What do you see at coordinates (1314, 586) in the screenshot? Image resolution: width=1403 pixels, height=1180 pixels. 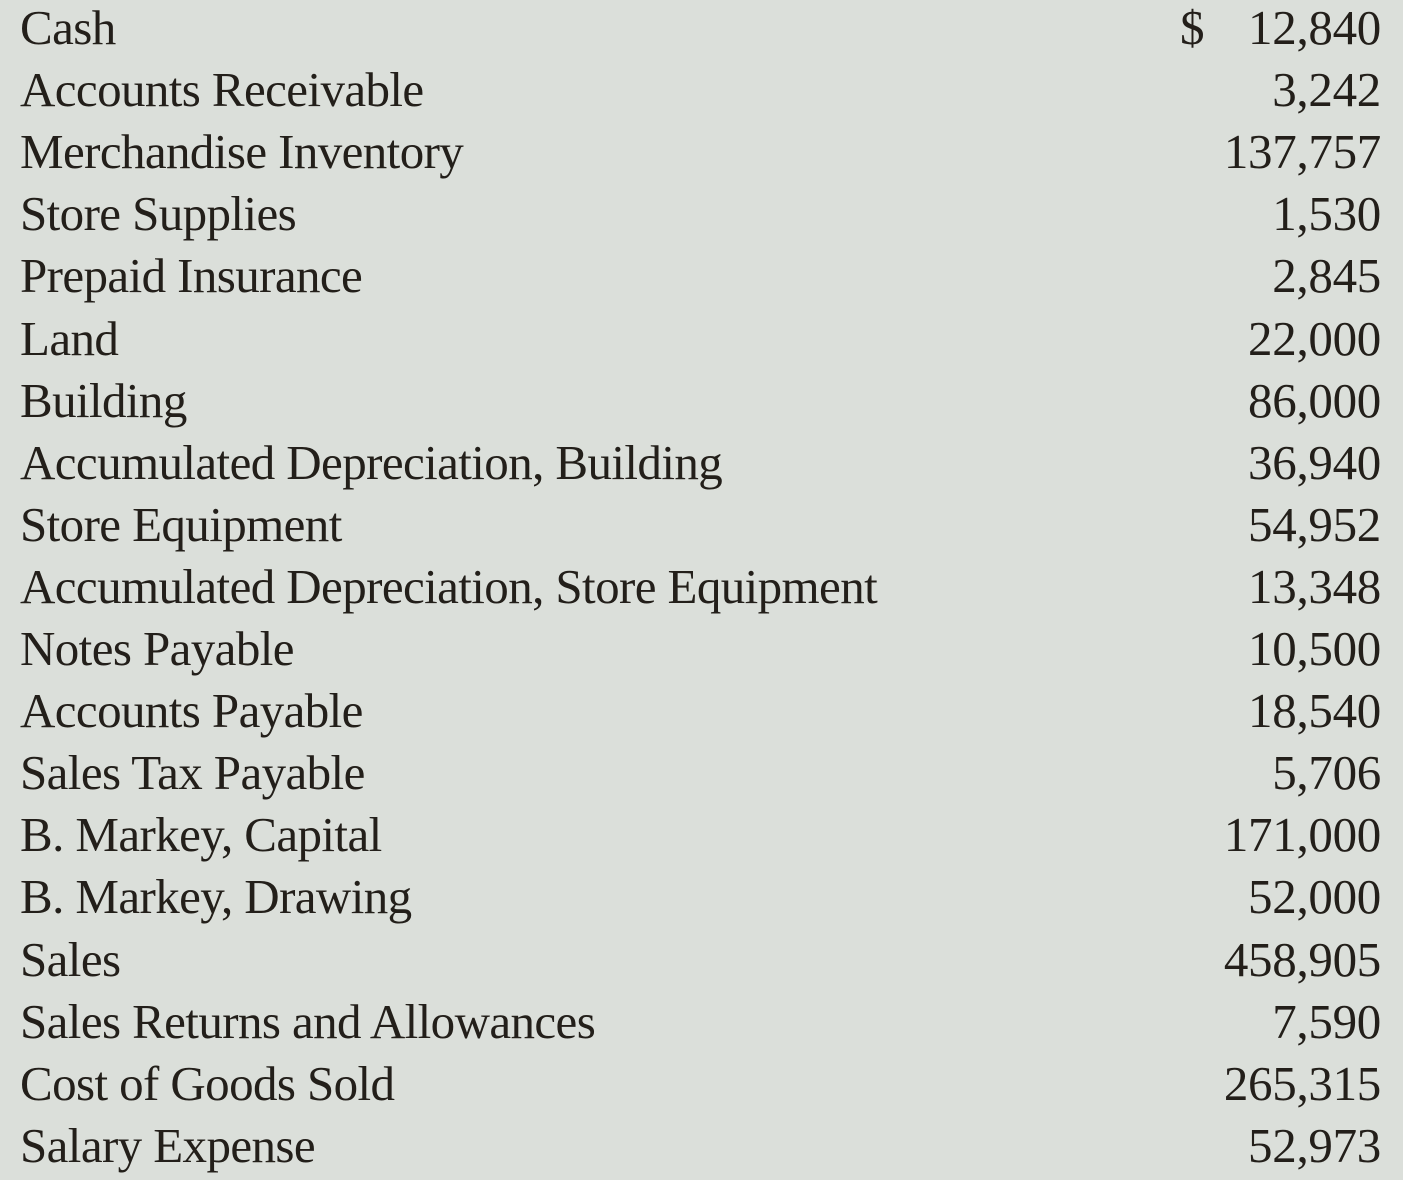 I see `account-amount: 13,348` at bounding box center [1314, 586].